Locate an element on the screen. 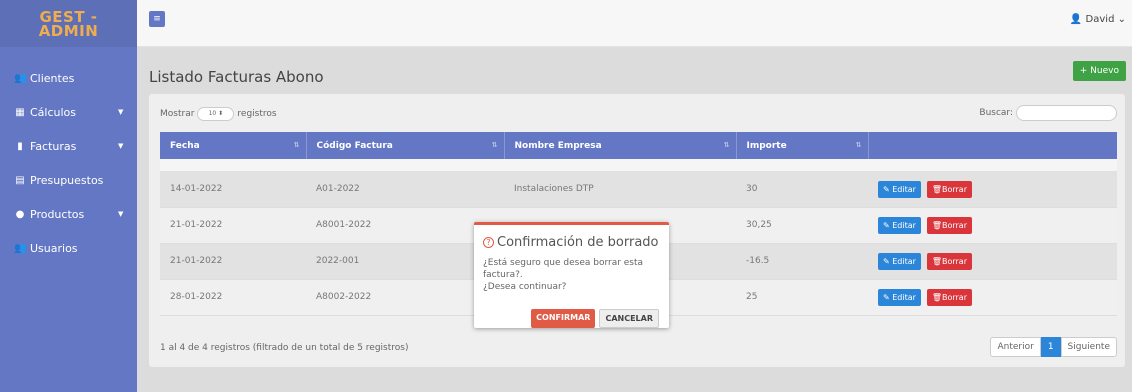  page-size-select: 10 ⬍ is located at coordinates (216, 114).